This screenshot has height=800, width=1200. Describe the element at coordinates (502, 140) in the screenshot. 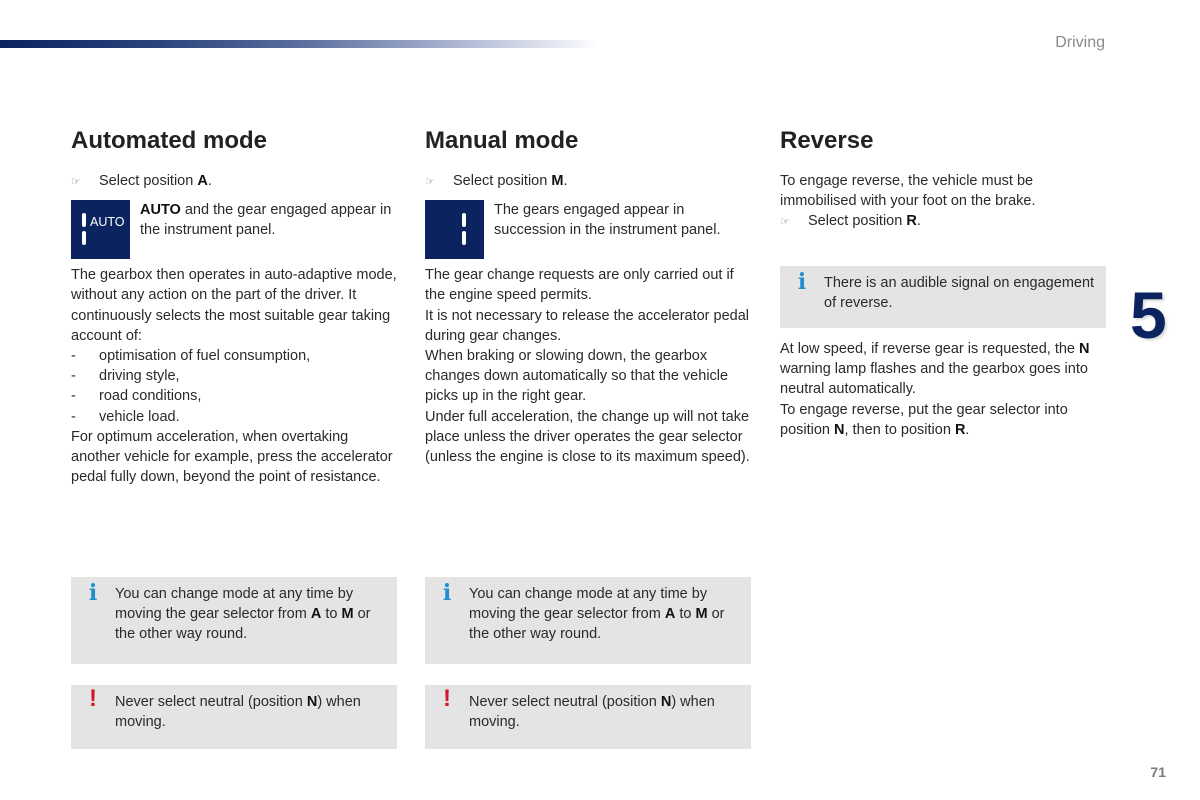

I see `section-title: Manual mode` at that location.